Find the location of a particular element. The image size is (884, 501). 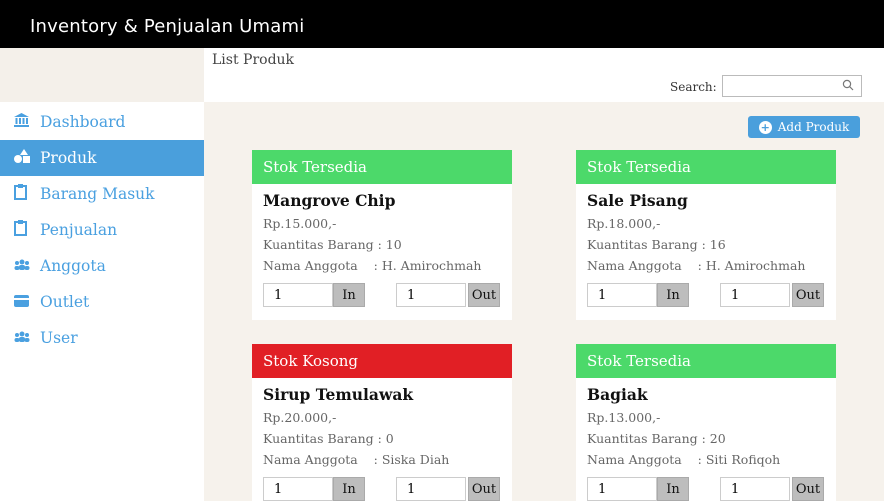

sidebar-item-penjualan: Penjualan is located at coordinates (102, 230).